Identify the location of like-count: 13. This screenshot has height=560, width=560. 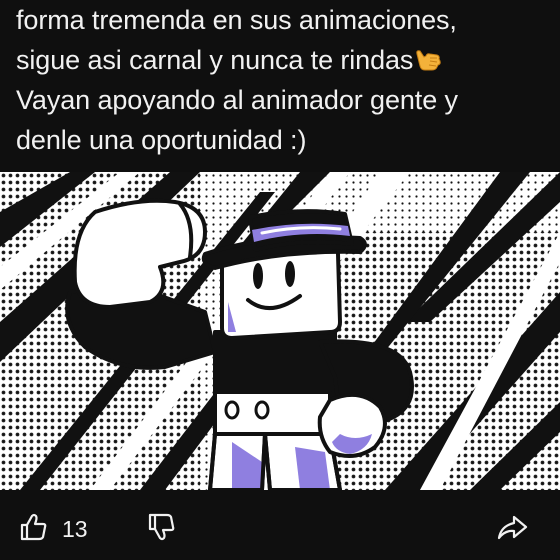
(75, 529).